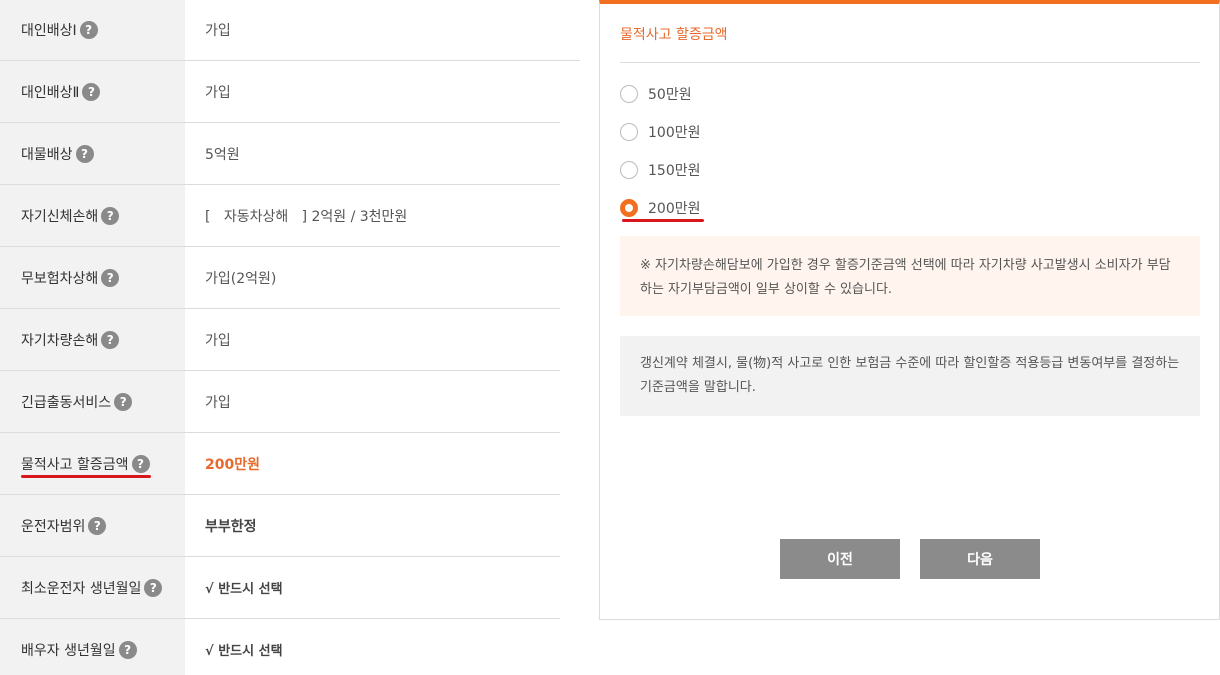 The height and width of the screenshot is (675, 1220). I want to click on radio-option-200: 200만원, so click(660, 208).